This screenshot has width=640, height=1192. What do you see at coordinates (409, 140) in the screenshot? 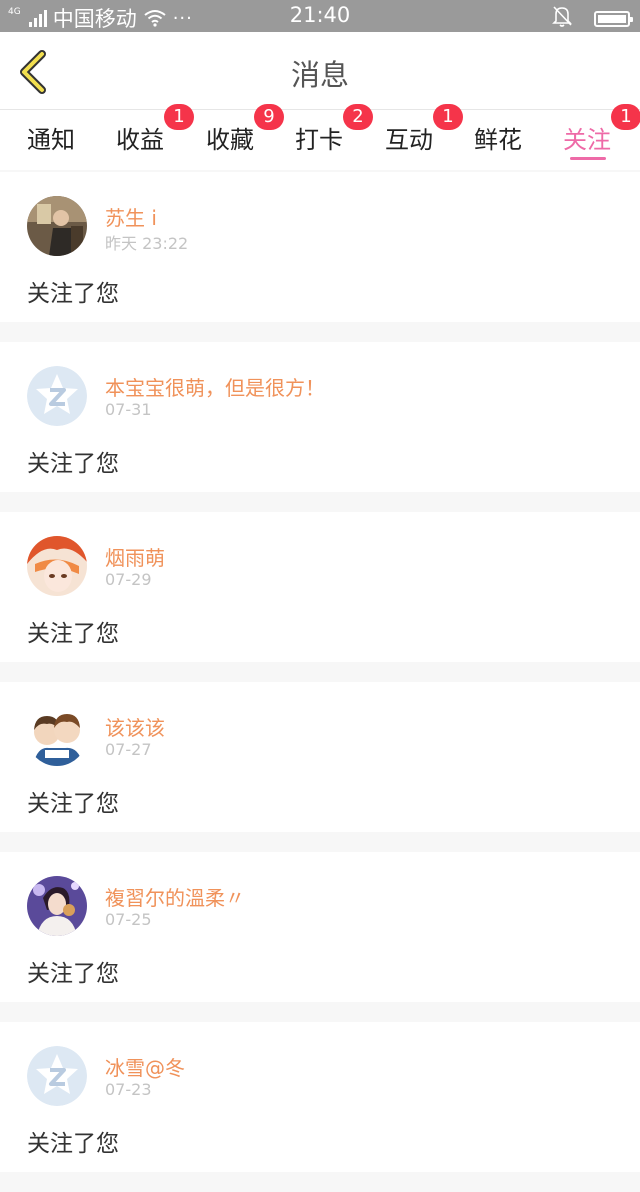
I see `tab-label: 互动` at bounding box center [409, 140].